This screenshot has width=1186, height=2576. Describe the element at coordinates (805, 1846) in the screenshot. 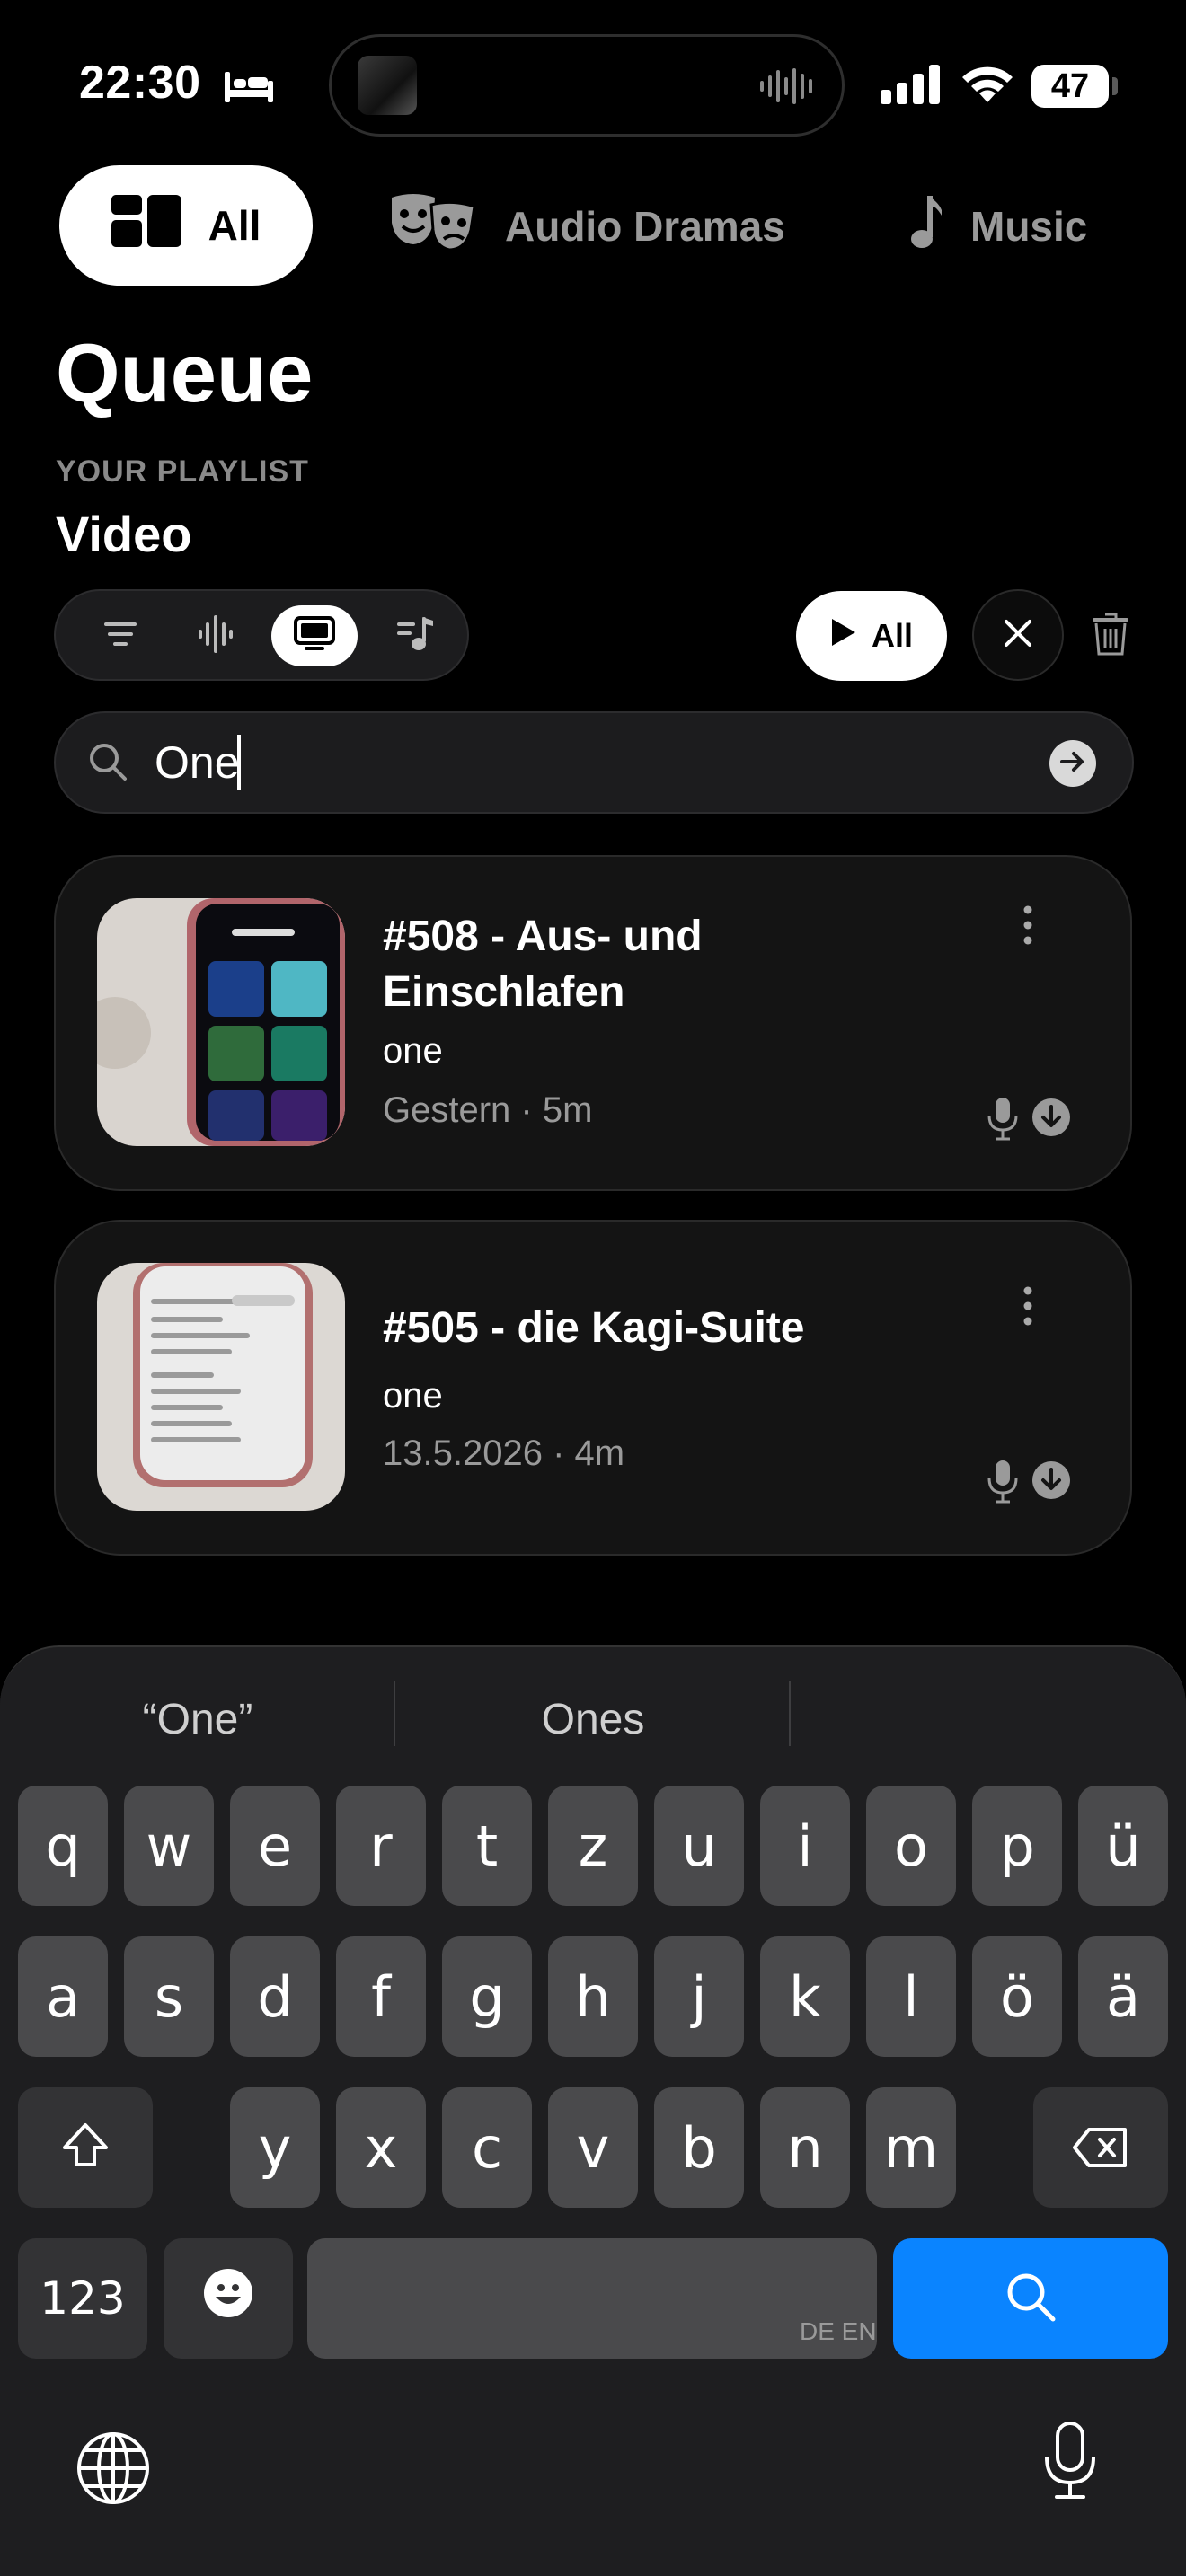

I see `key-i: i` at that location.